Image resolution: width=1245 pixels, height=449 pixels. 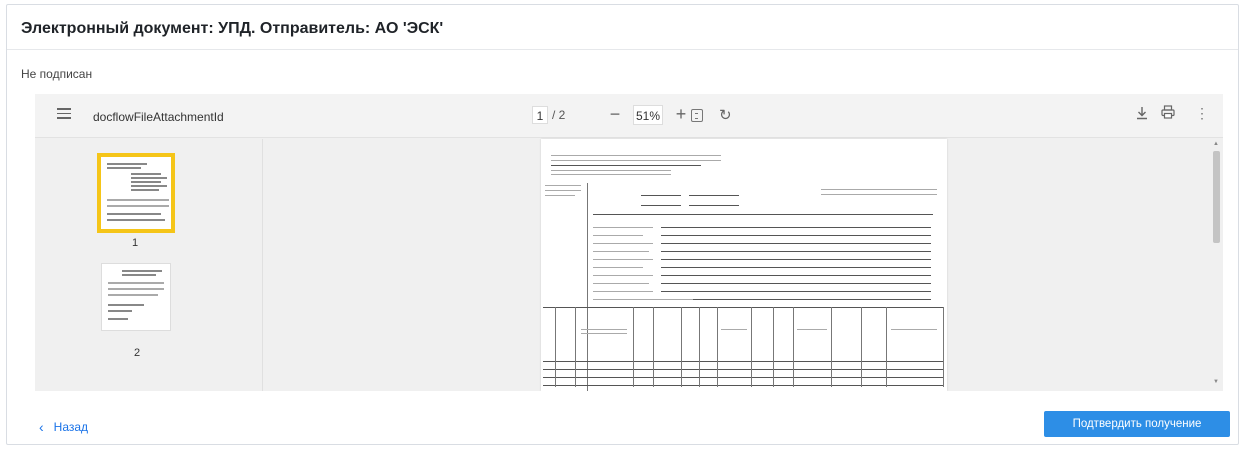 What do you see at coordinates (64, 115) in the screenshot?
I see `menu-icon` at bounding box center [64, 115].